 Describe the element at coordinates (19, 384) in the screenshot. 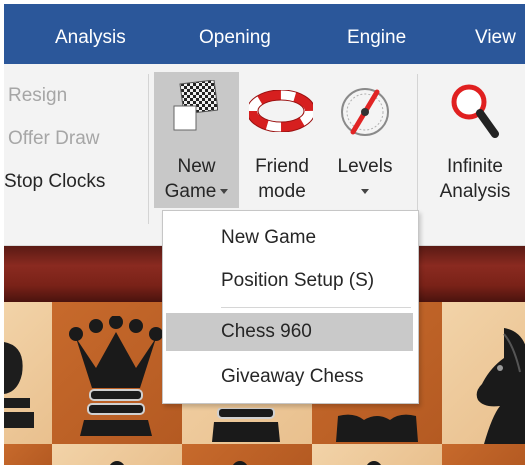

I see `black-bishop-piece` at that location.